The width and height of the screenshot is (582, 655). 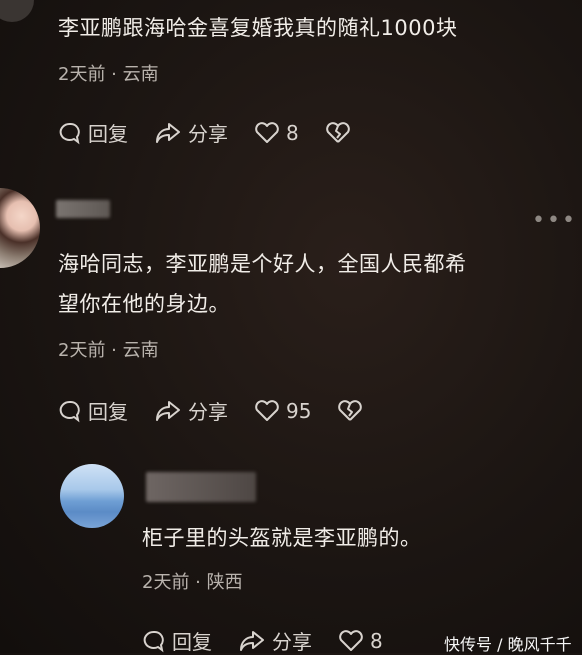 What do you see at coordinates (144, 304) in the screenshot?
I see `comment-text-line2: 望你在他的身边。` at bounding box center [144, 304].